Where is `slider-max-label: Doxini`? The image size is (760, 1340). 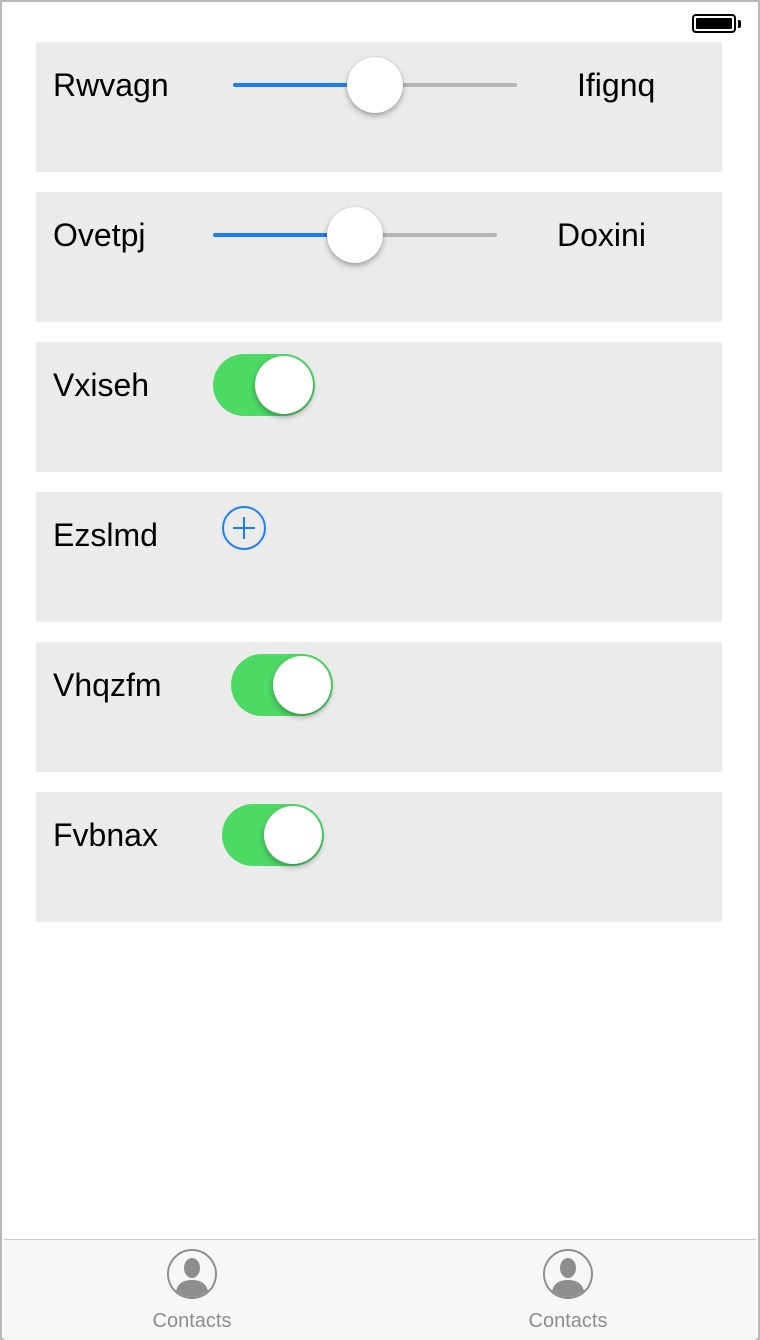
slider-max-label: Doxini is located at coordinates (601, 235).